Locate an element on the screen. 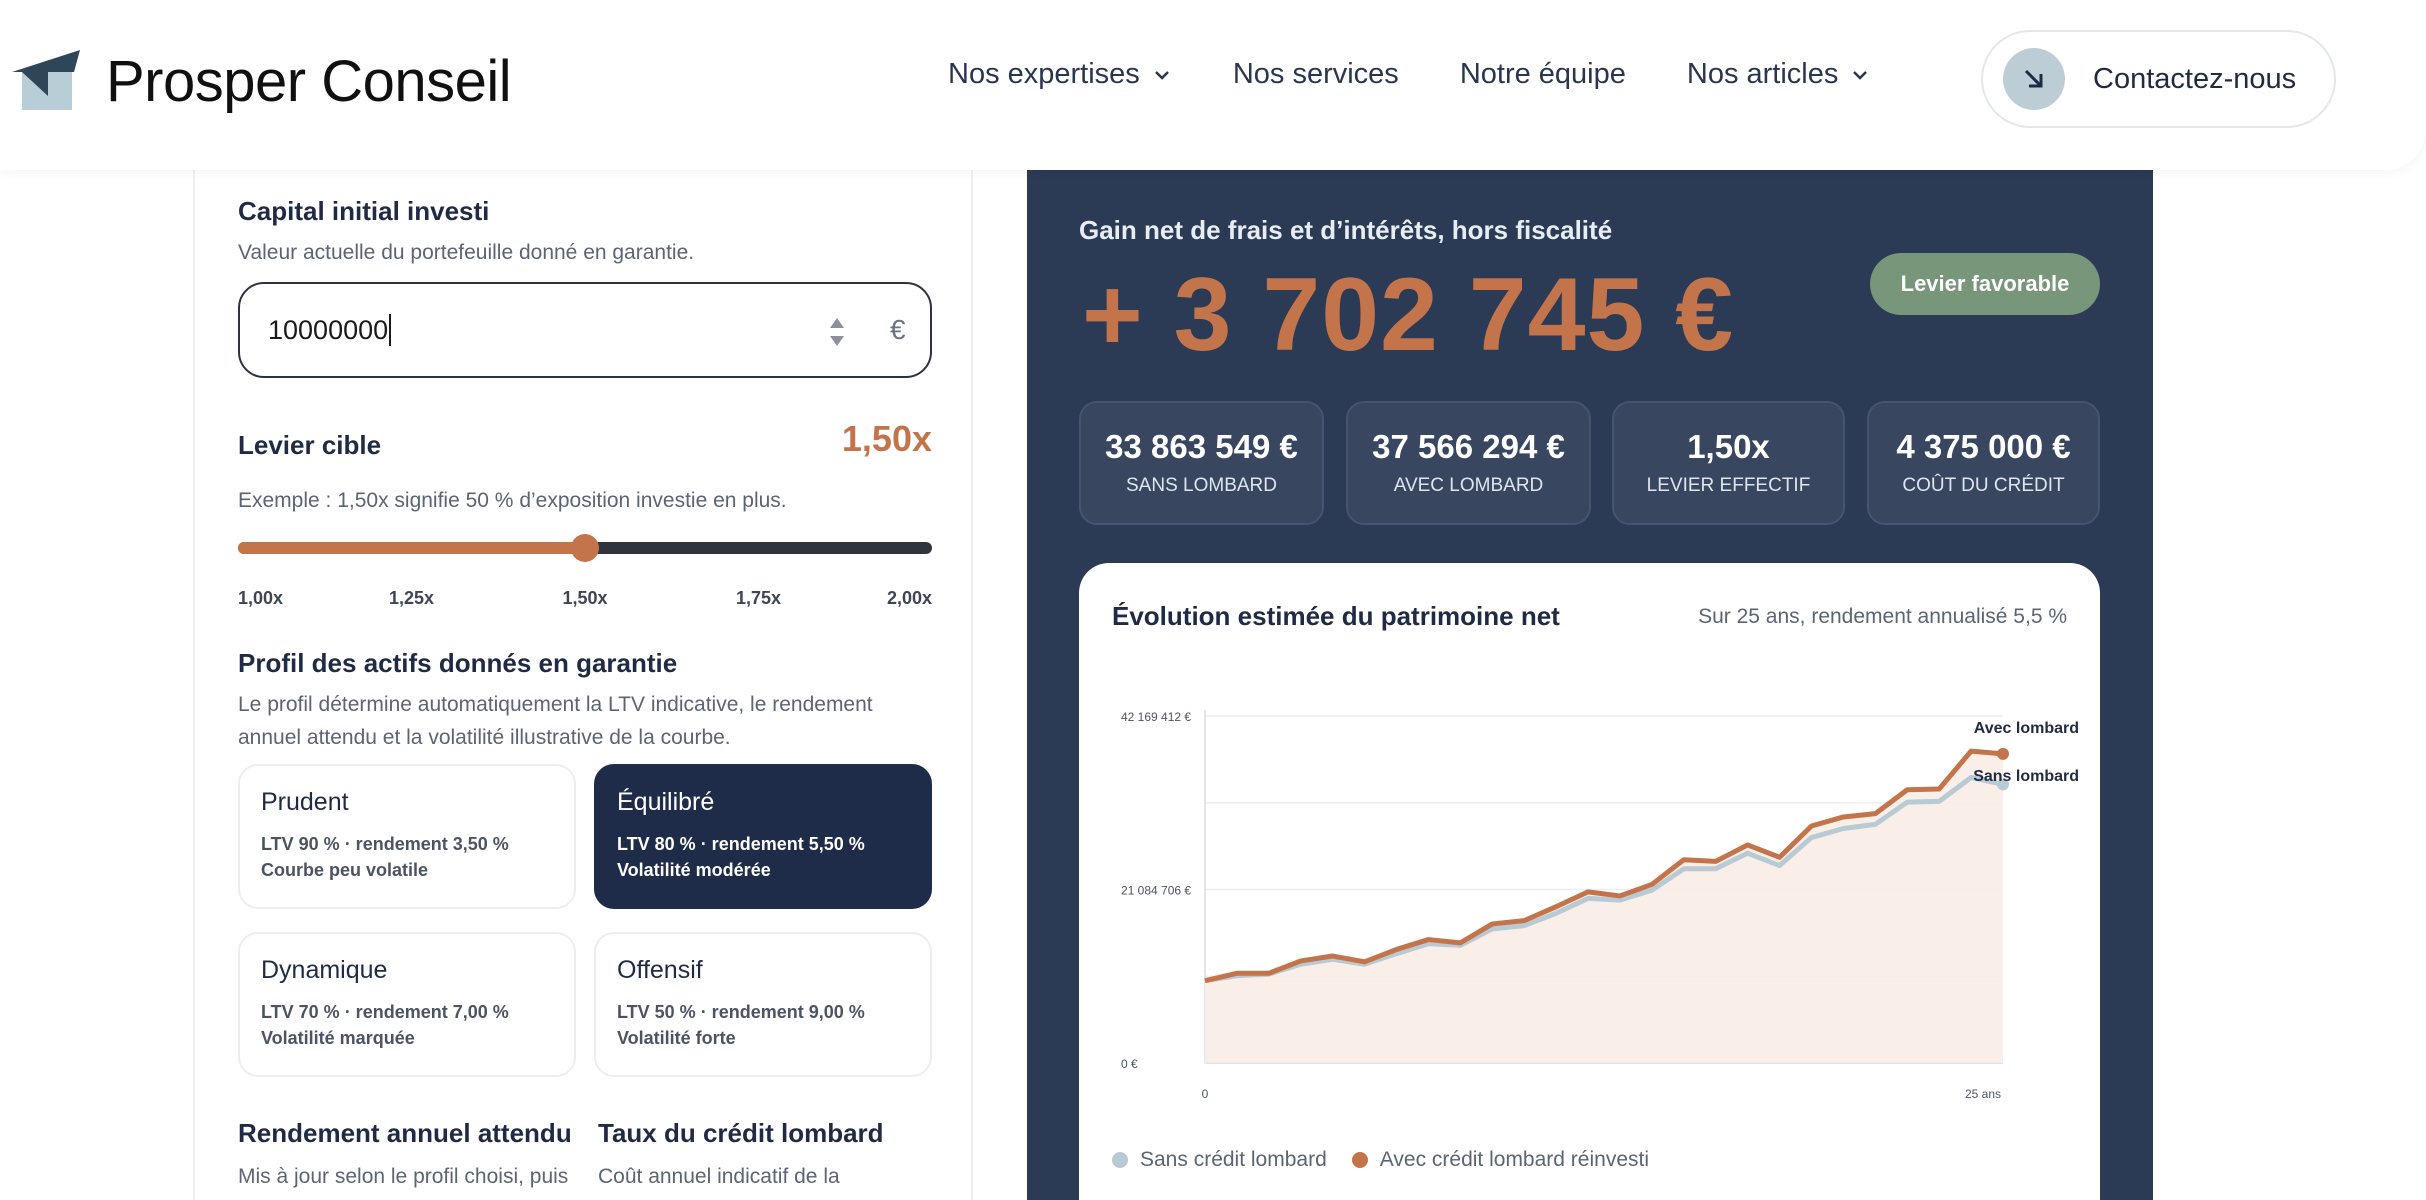 The height and width of the screenshot is (1200, 2426). legend-item-avec: Avec crédit lombard réinvesti is located at coordinates (1500, 1160).